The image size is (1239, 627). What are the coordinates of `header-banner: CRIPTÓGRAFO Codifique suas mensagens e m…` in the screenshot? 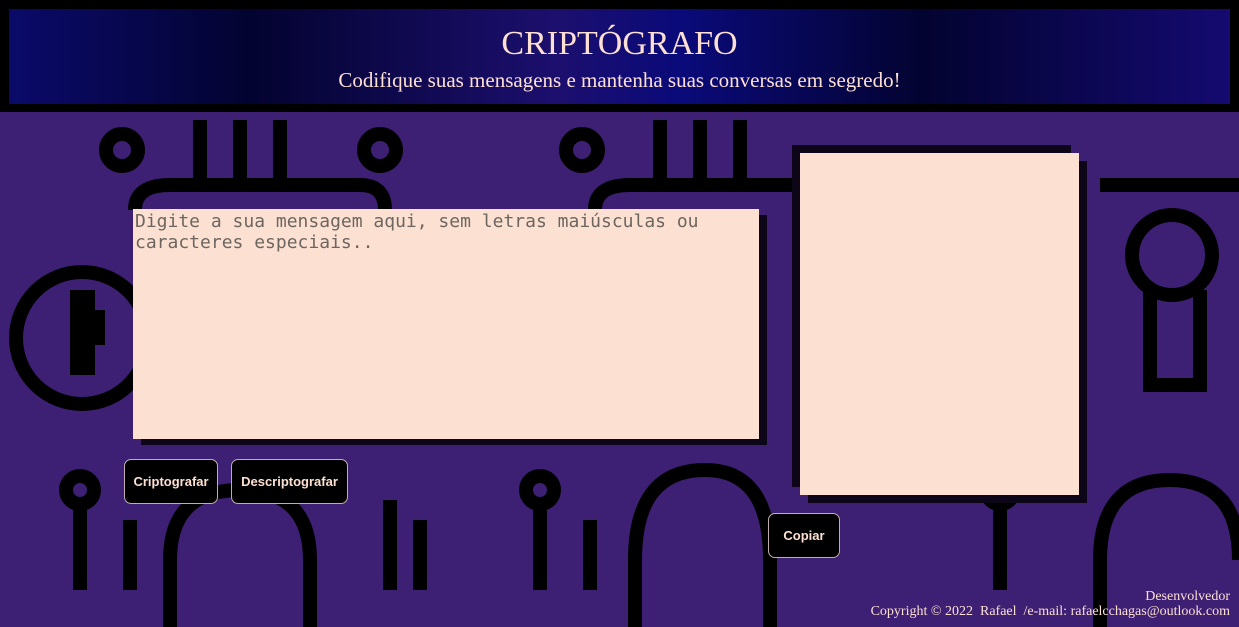 It's located at (619, 56).